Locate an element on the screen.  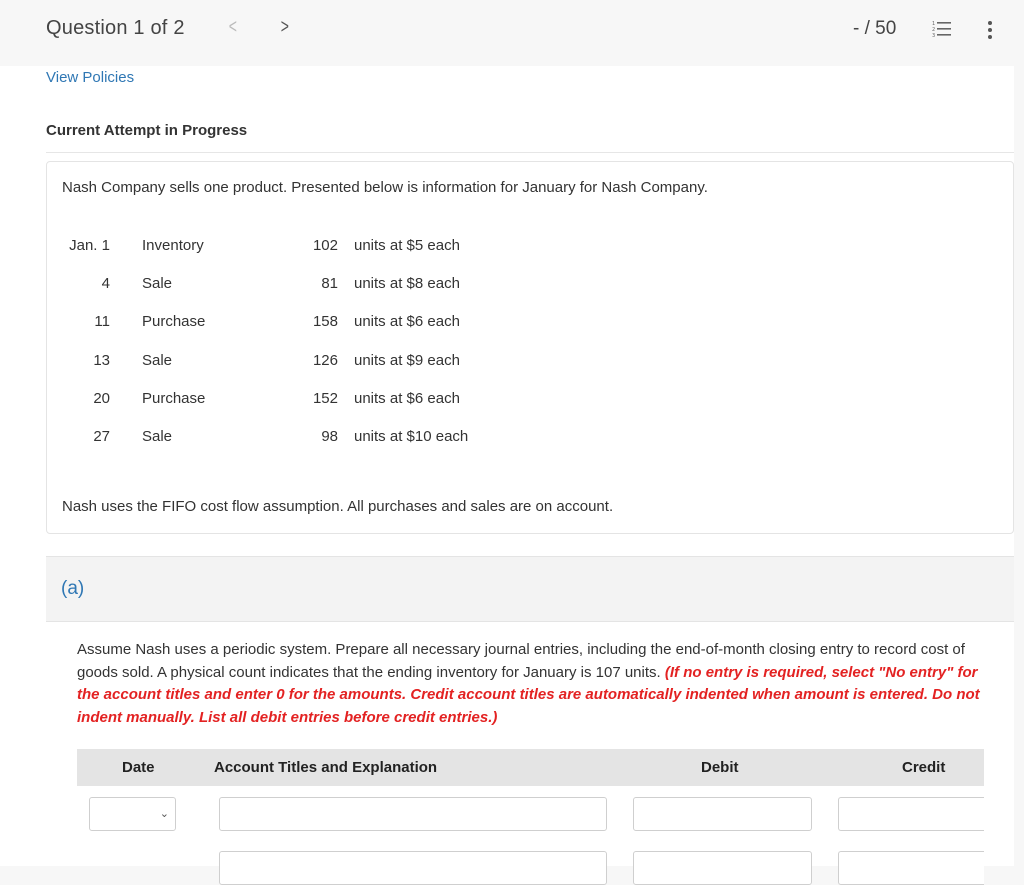
more-vertical-icon is located at coordinates (990, 30).